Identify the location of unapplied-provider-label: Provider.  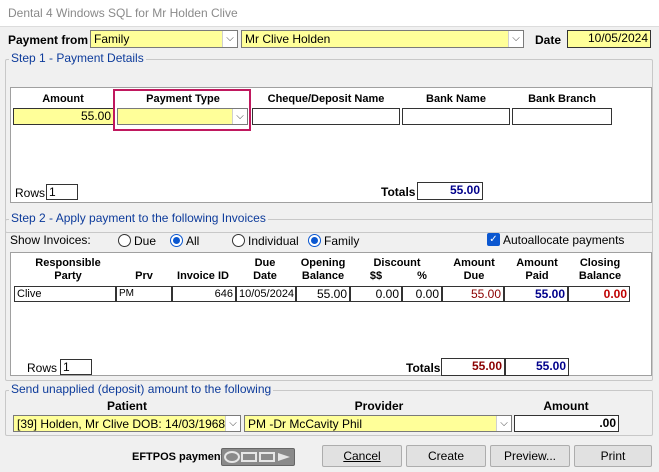
(379, 406).